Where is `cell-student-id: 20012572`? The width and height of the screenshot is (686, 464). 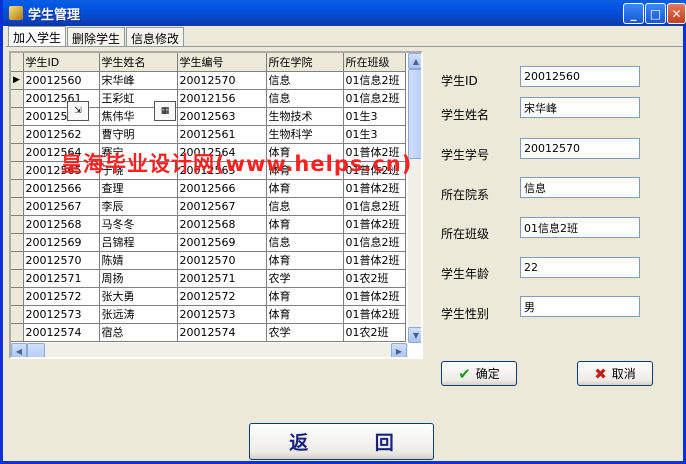 cell-student-id: 20012572 is located at coordinates (61, 296).